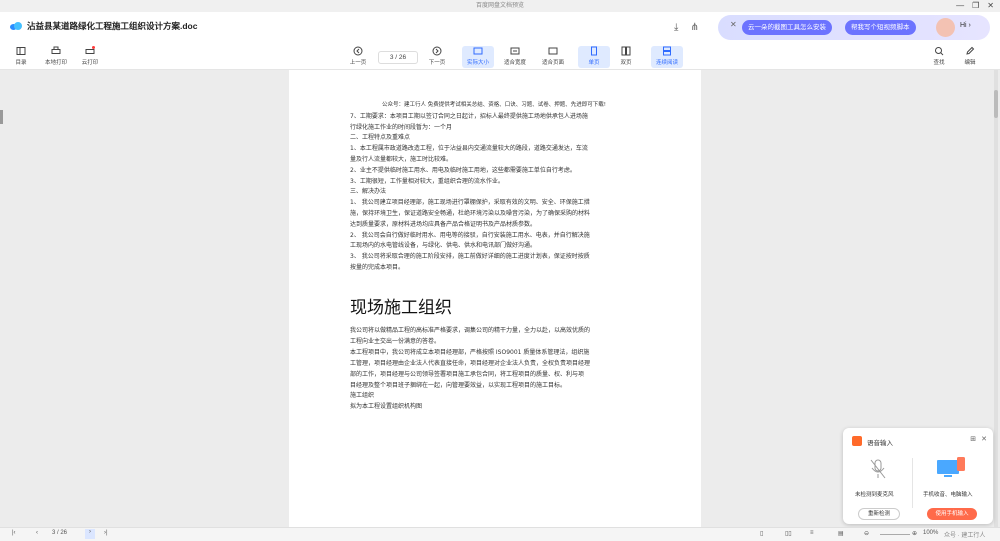 This screenshot has width=1000, height=541. I want to click on body-line: 工程向业主交出一份满意的答卷。, so click(395, 341).